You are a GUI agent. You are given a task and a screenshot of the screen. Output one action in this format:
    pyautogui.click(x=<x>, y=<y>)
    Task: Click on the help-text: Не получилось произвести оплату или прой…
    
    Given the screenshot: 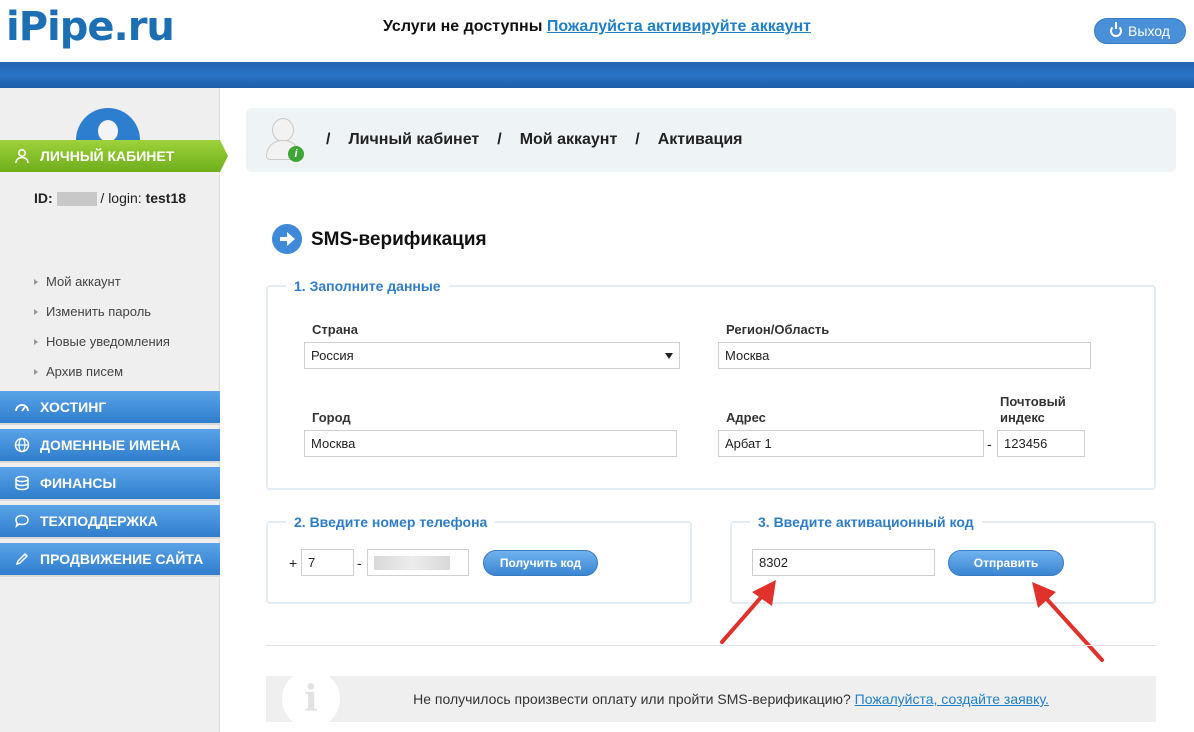 What is the action you would take?
    pyautogui.click(x=632, y=699)
    